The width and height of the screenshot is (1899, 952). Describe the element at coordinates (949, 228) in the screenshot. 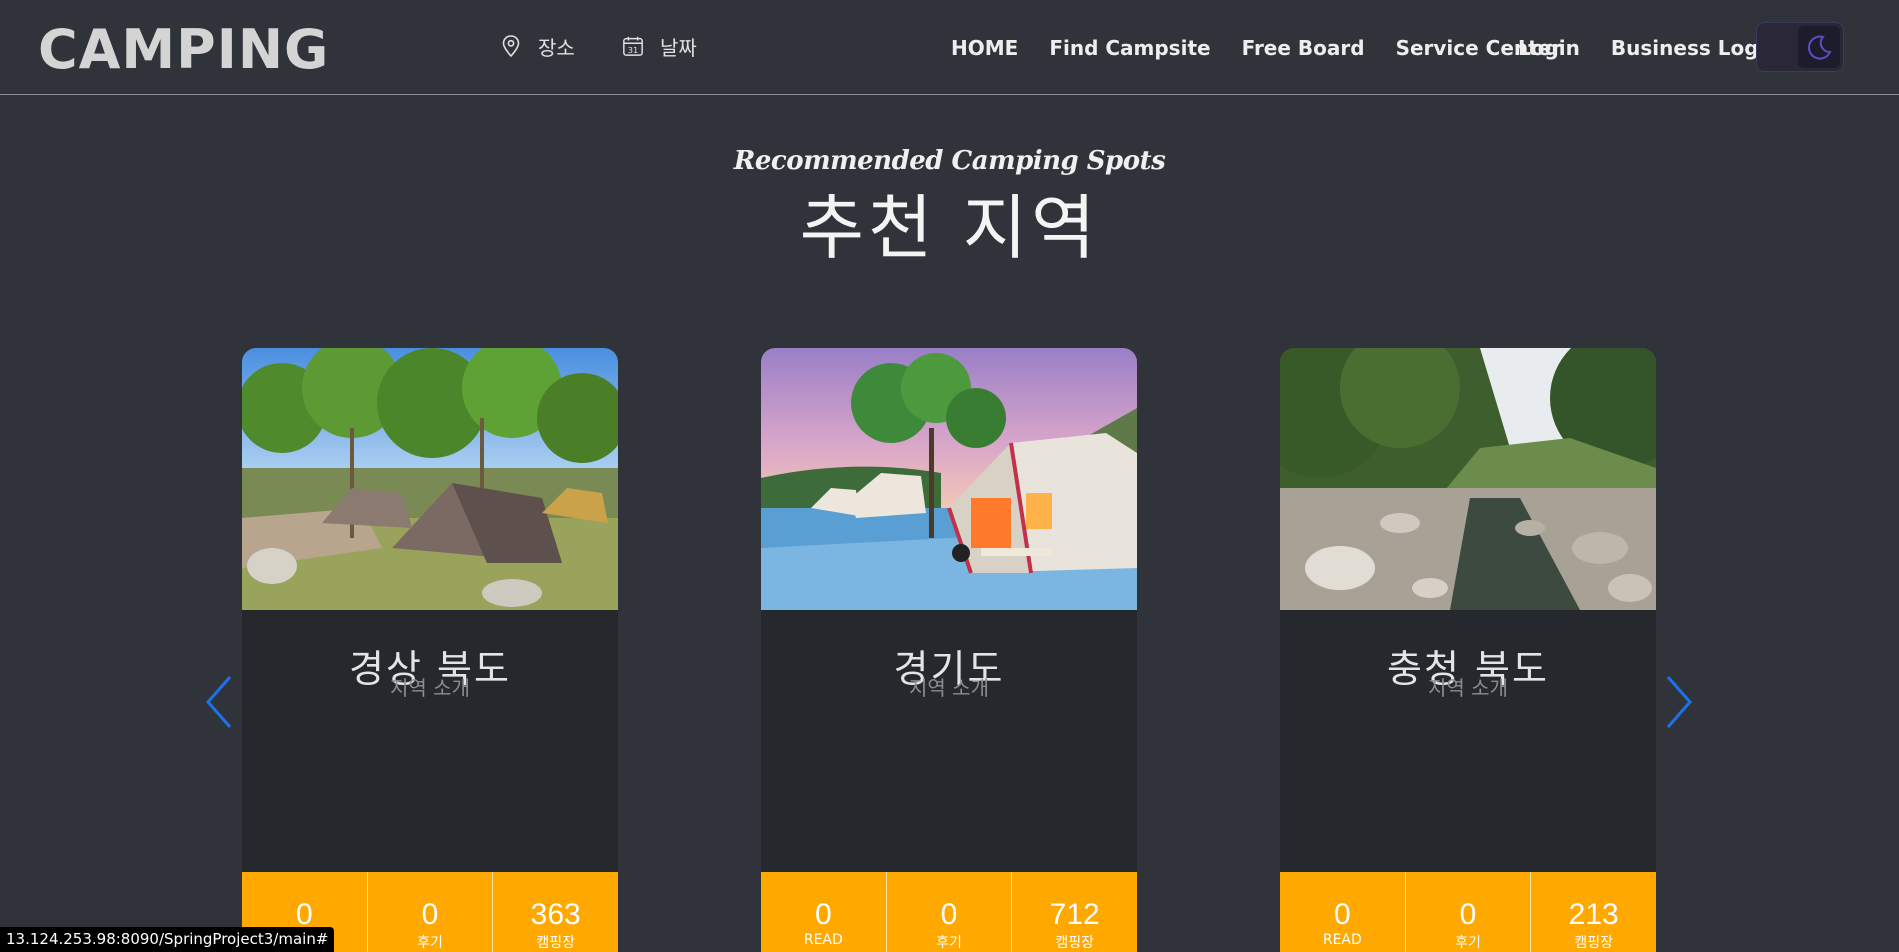

I see `section-title: 추천 지역` at that location.